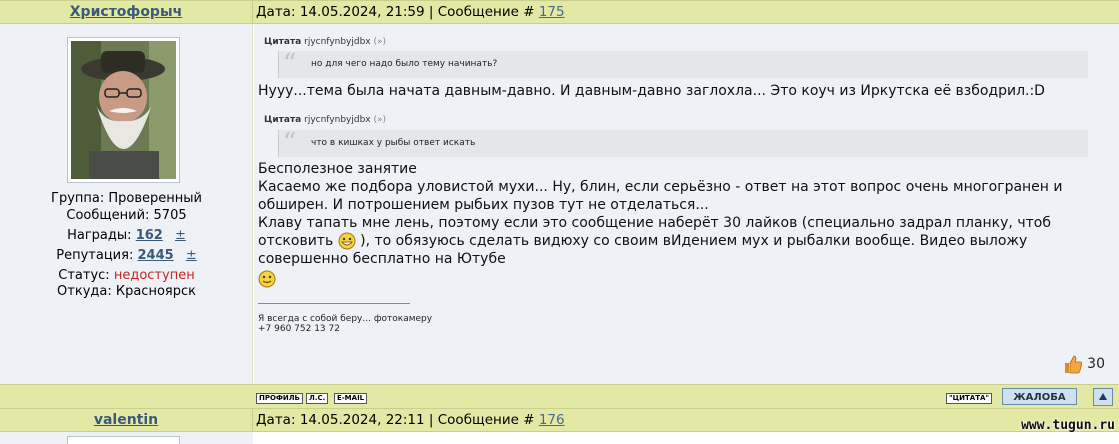 The image size is (1119, 444). What do you see at coordinates (1073, 364) in the screenshot?
I see `thumbs-up-icon` at bounding box center [1073, 364].